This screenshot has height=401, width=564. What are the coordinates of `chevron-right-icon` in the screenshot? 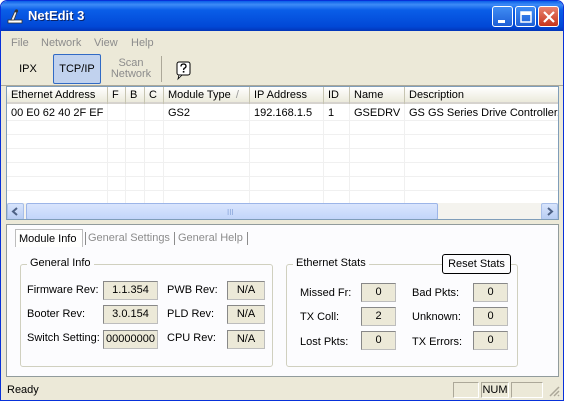 It's located at (550, 211).